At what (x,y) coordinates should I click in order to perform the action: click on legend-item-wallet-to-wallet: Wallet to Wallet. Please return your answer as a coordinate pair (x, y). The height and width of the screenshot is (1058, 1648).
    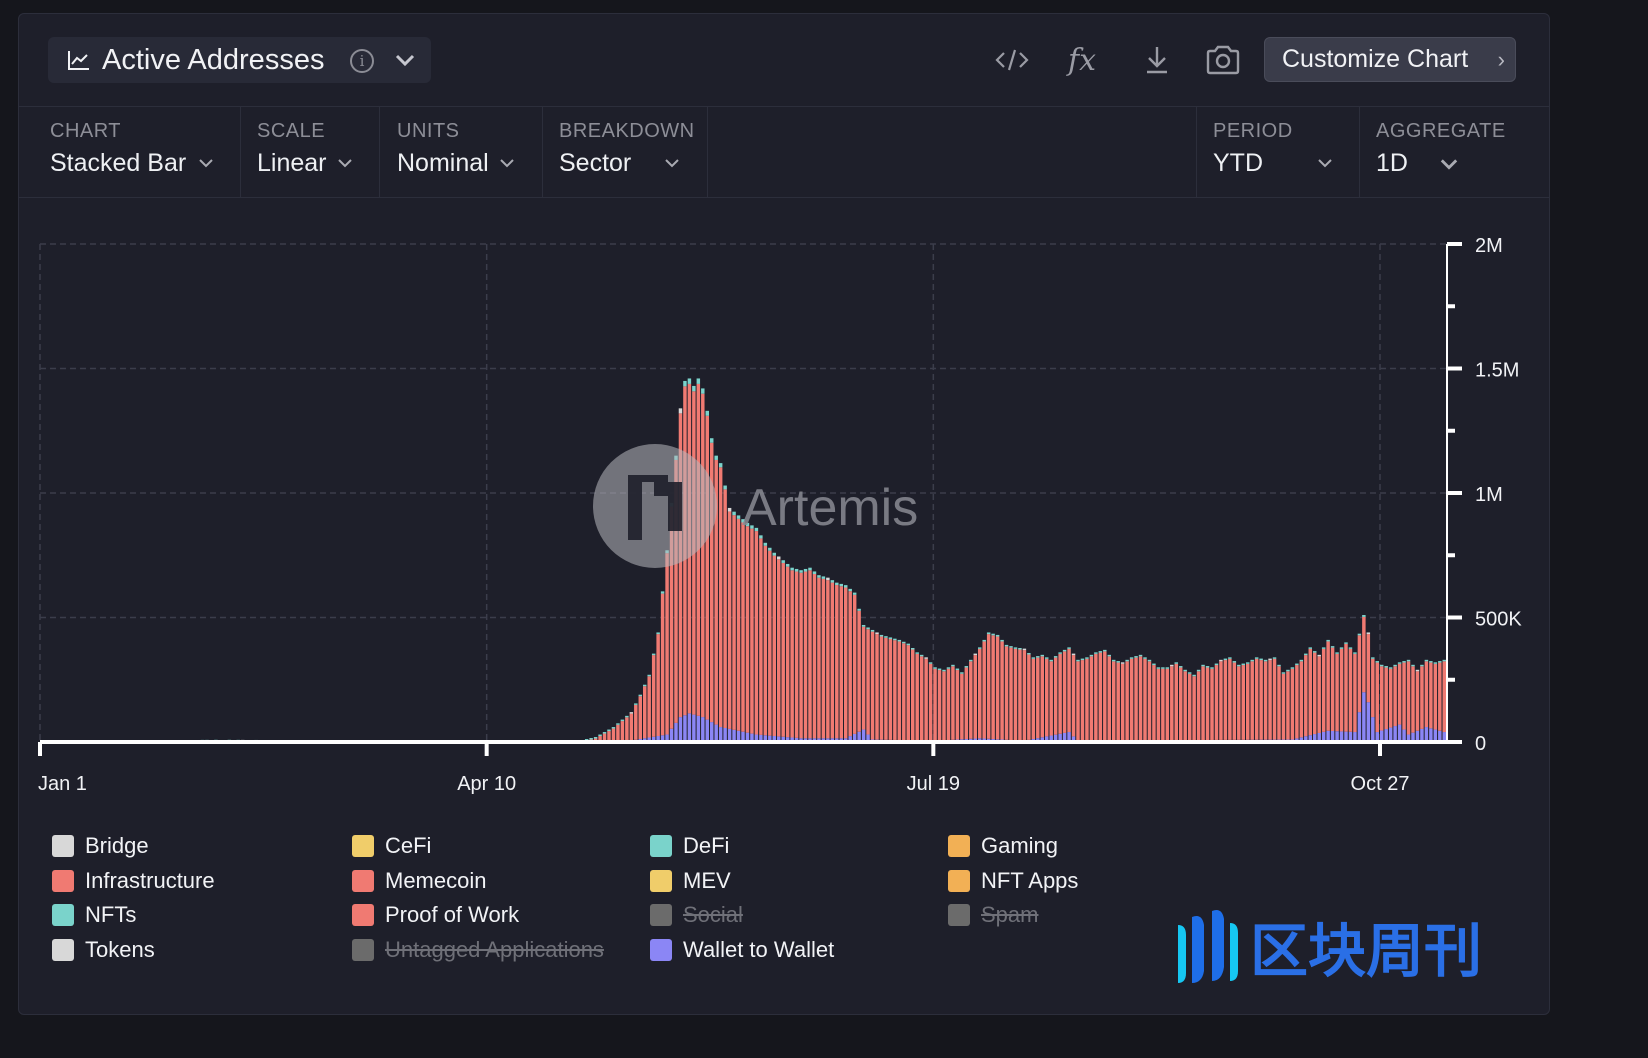
    Looking at the image, I should click on (742, 950).